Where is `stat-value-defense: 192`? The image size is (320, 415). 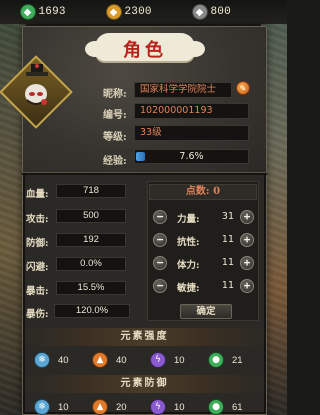 stat-value-defense: 192 is located at coordinates (91, 240).